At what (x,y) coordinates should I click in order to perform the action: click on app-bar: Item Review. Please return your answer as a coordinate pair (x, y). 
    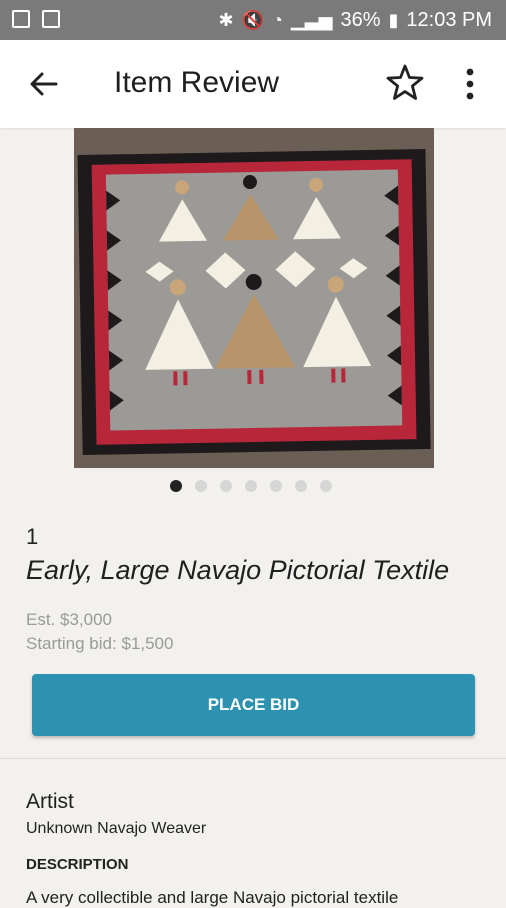
    Looking at the image, I should click on (253, 84).